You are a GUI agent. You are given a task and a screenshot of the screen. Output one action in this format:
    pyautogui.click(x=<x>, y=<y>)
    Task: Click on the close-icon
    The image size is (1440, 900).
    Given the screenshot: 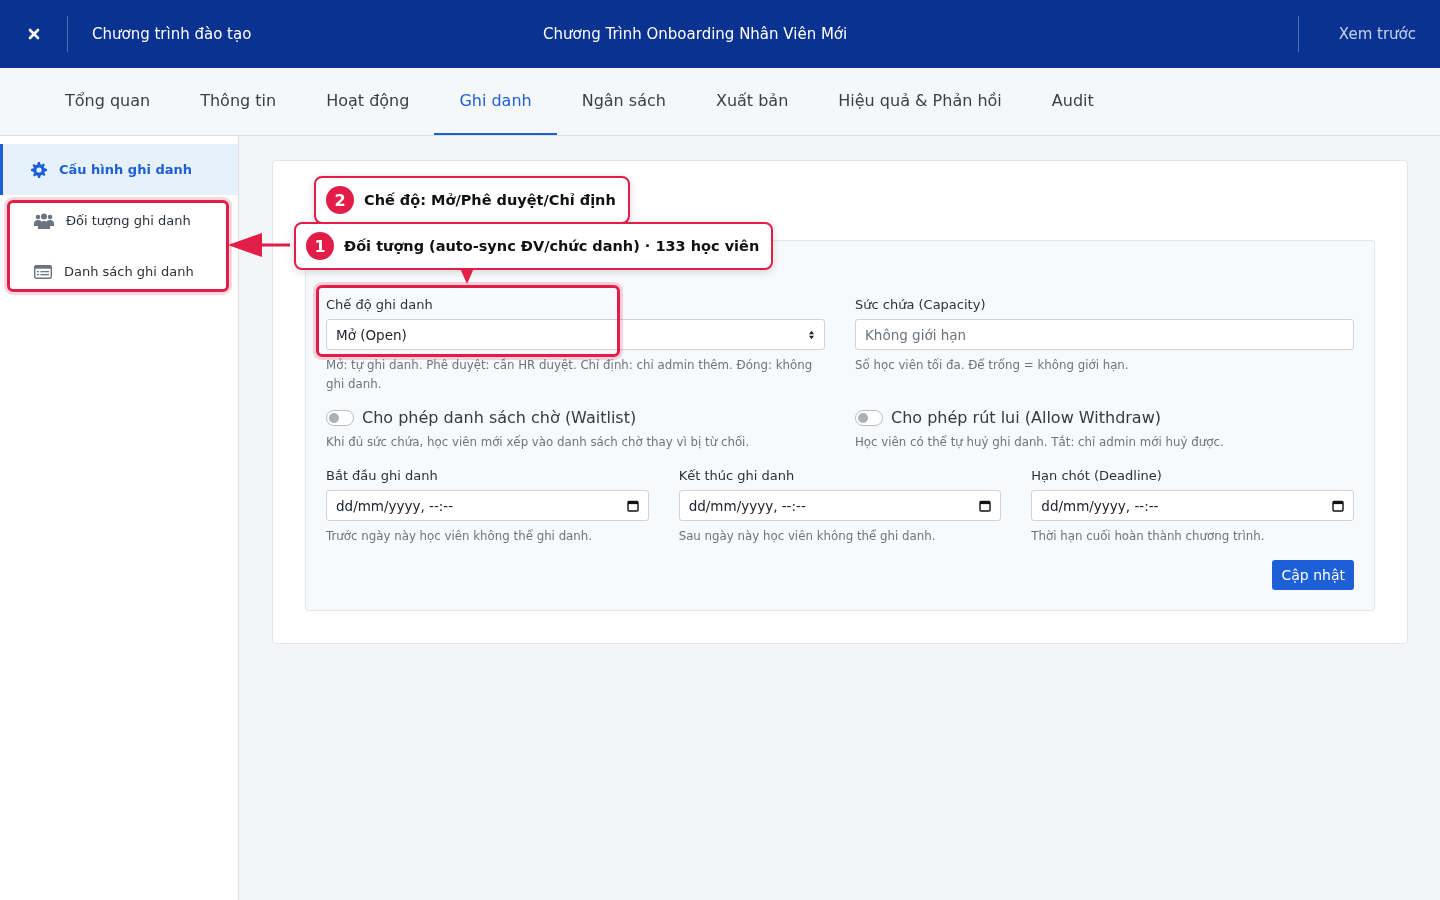 What is the action you would take?
    pyautogui.click(x=33, y=34)
    